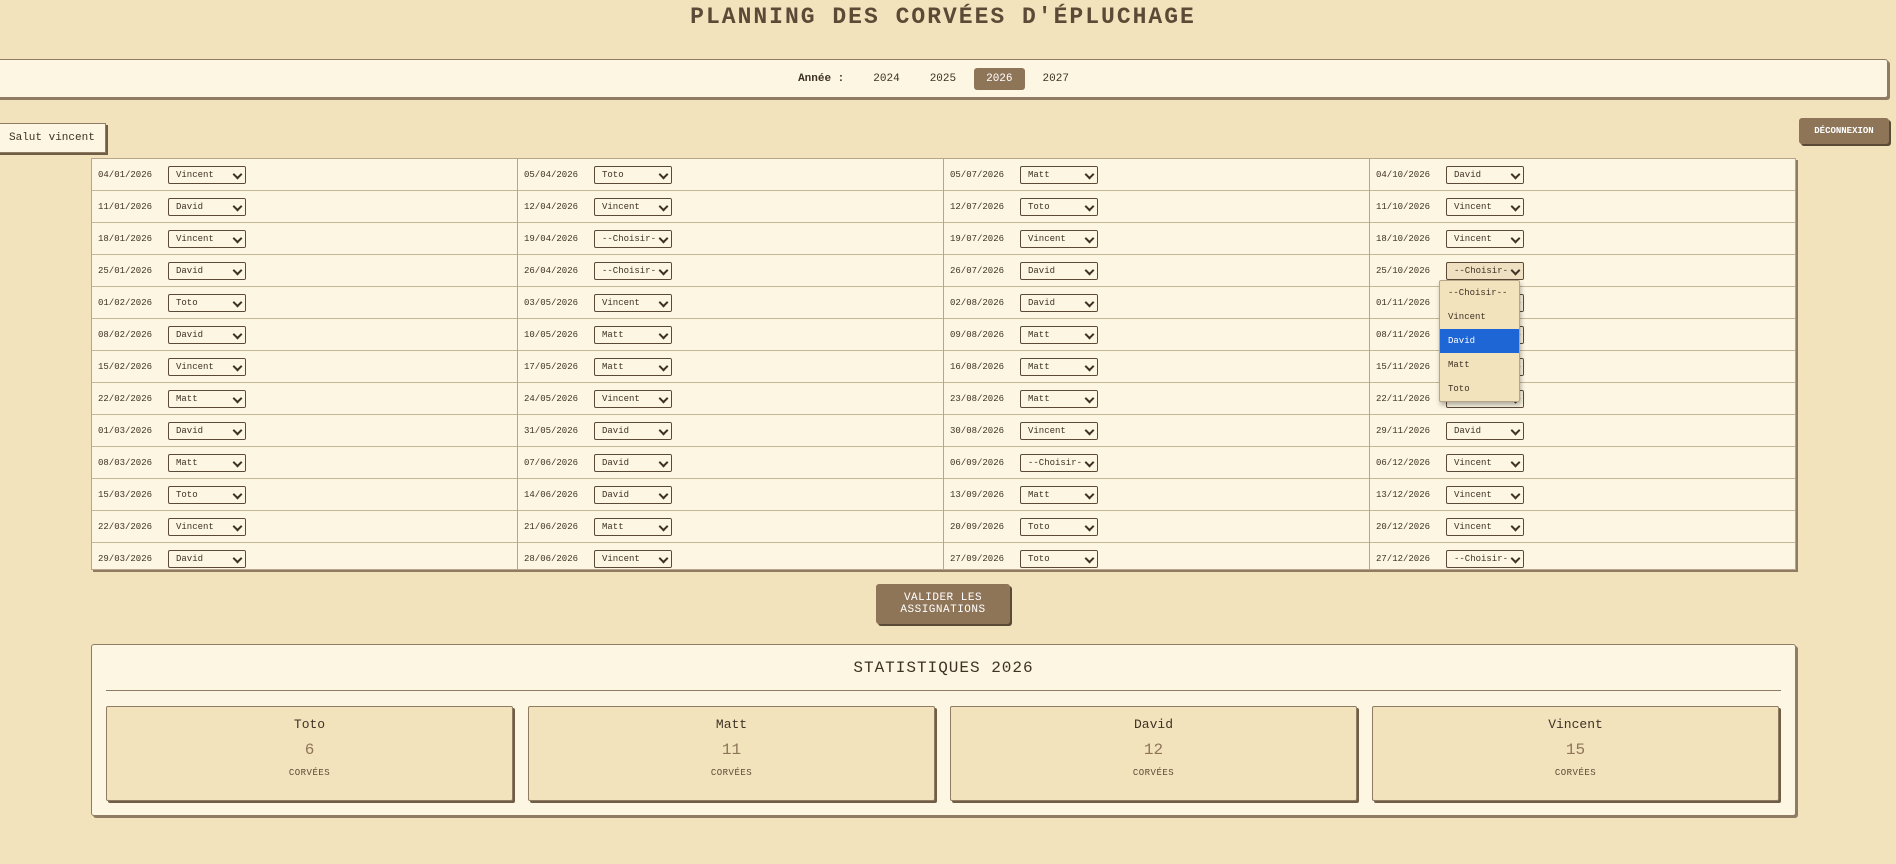  I want to click on dropdown-option: Matt, so click(1479, 365).